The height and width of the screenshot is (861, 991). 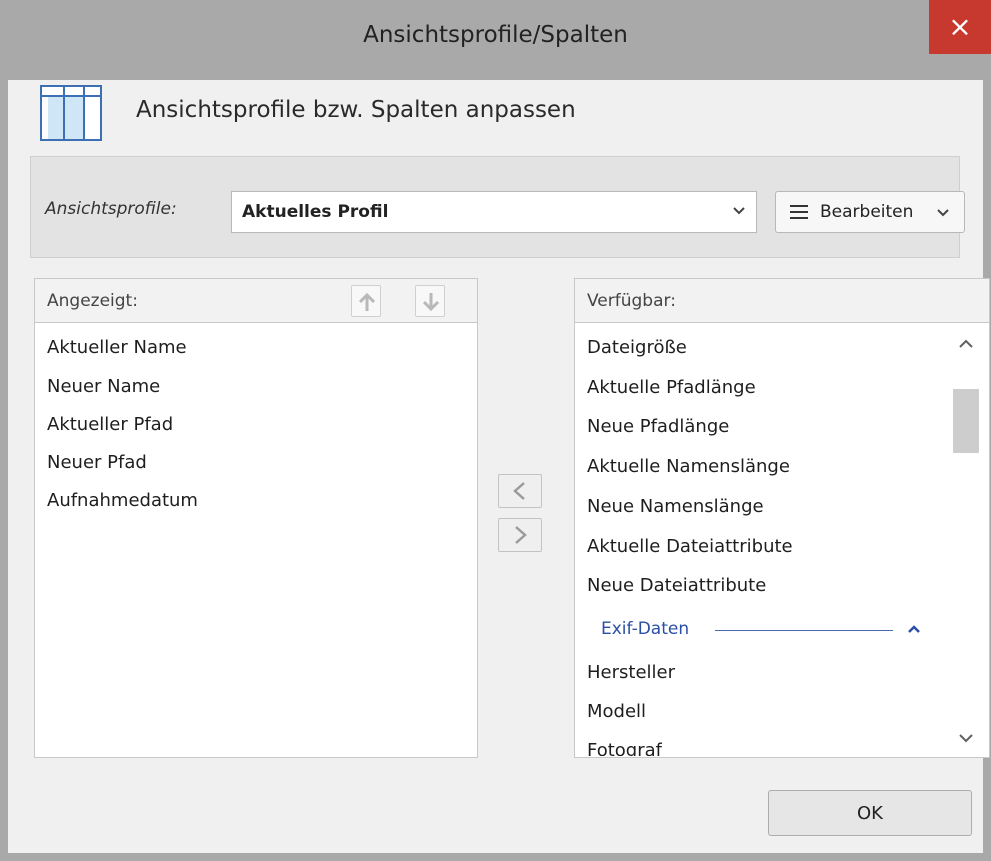 I want to click on list-item: Neue Dateiattribute, so click(x=676, y=585).